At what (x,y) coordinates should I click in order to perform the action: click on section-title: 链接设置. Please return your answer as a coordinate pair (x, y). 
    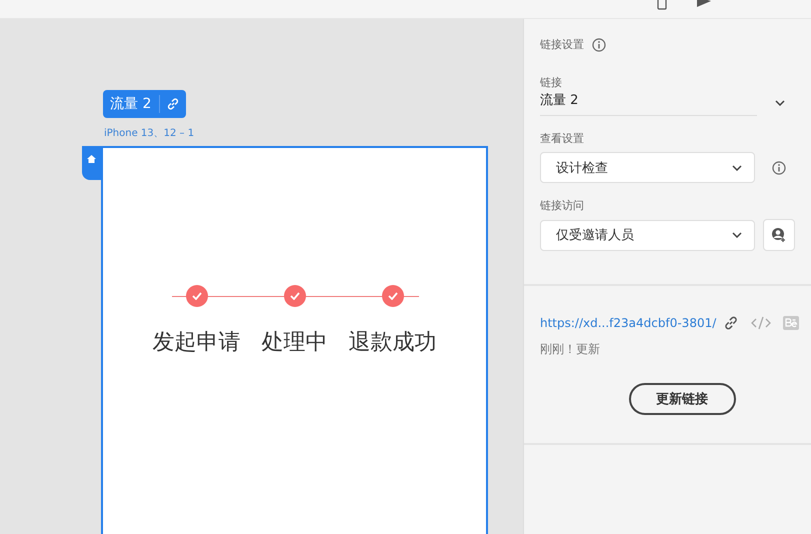
    Looking at the image, I should click on (562, 44).